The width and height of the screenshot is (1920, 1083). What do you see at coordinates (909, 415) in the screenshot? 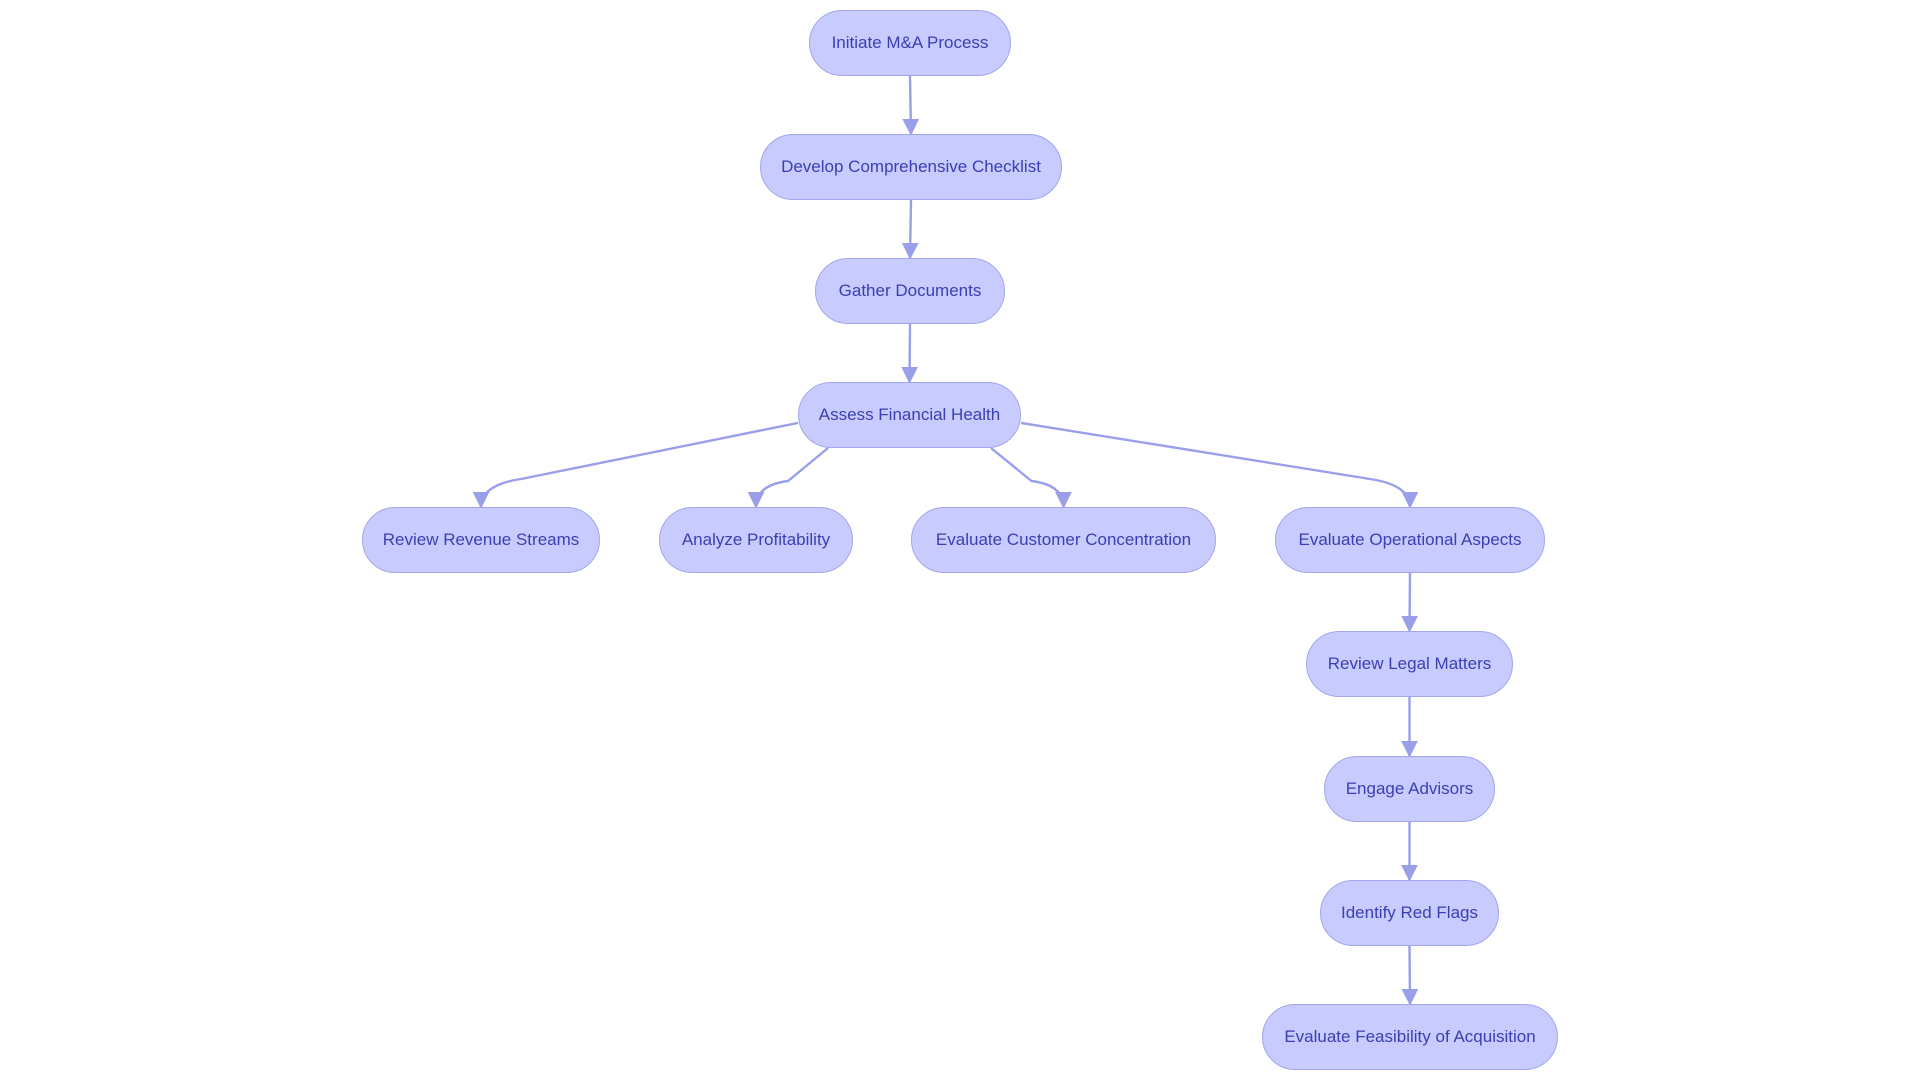
I see `node-assess: Assess Financial Health` at bounding box center [909, 415].